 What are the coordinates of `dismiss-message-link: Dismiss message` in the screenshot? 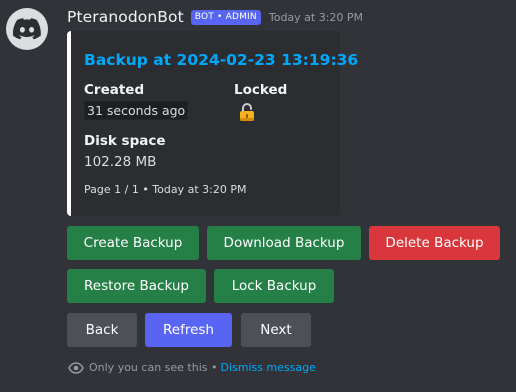 It's located at (267, 367).